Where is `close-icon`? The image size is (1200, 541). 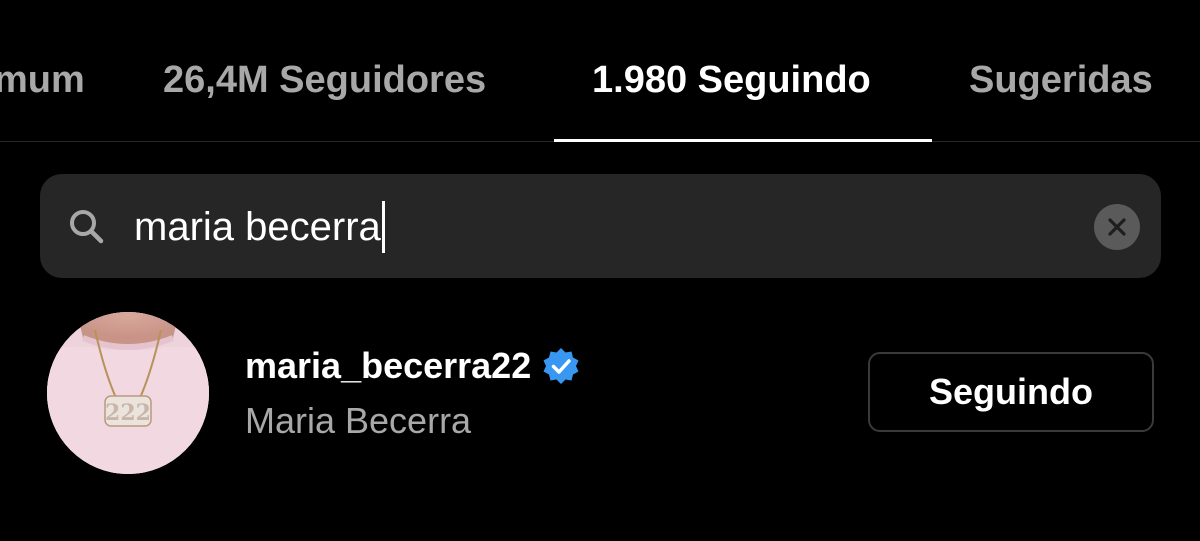
close-icon is located at coordinates (1117, 227).